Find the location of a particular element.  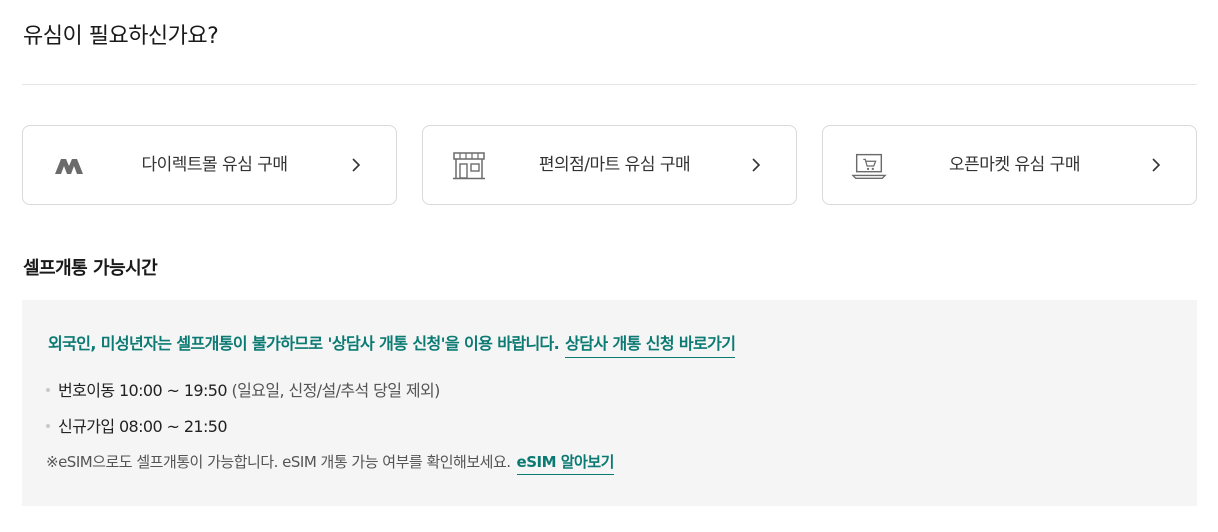

title-divider is located at coordinates (609, 84).